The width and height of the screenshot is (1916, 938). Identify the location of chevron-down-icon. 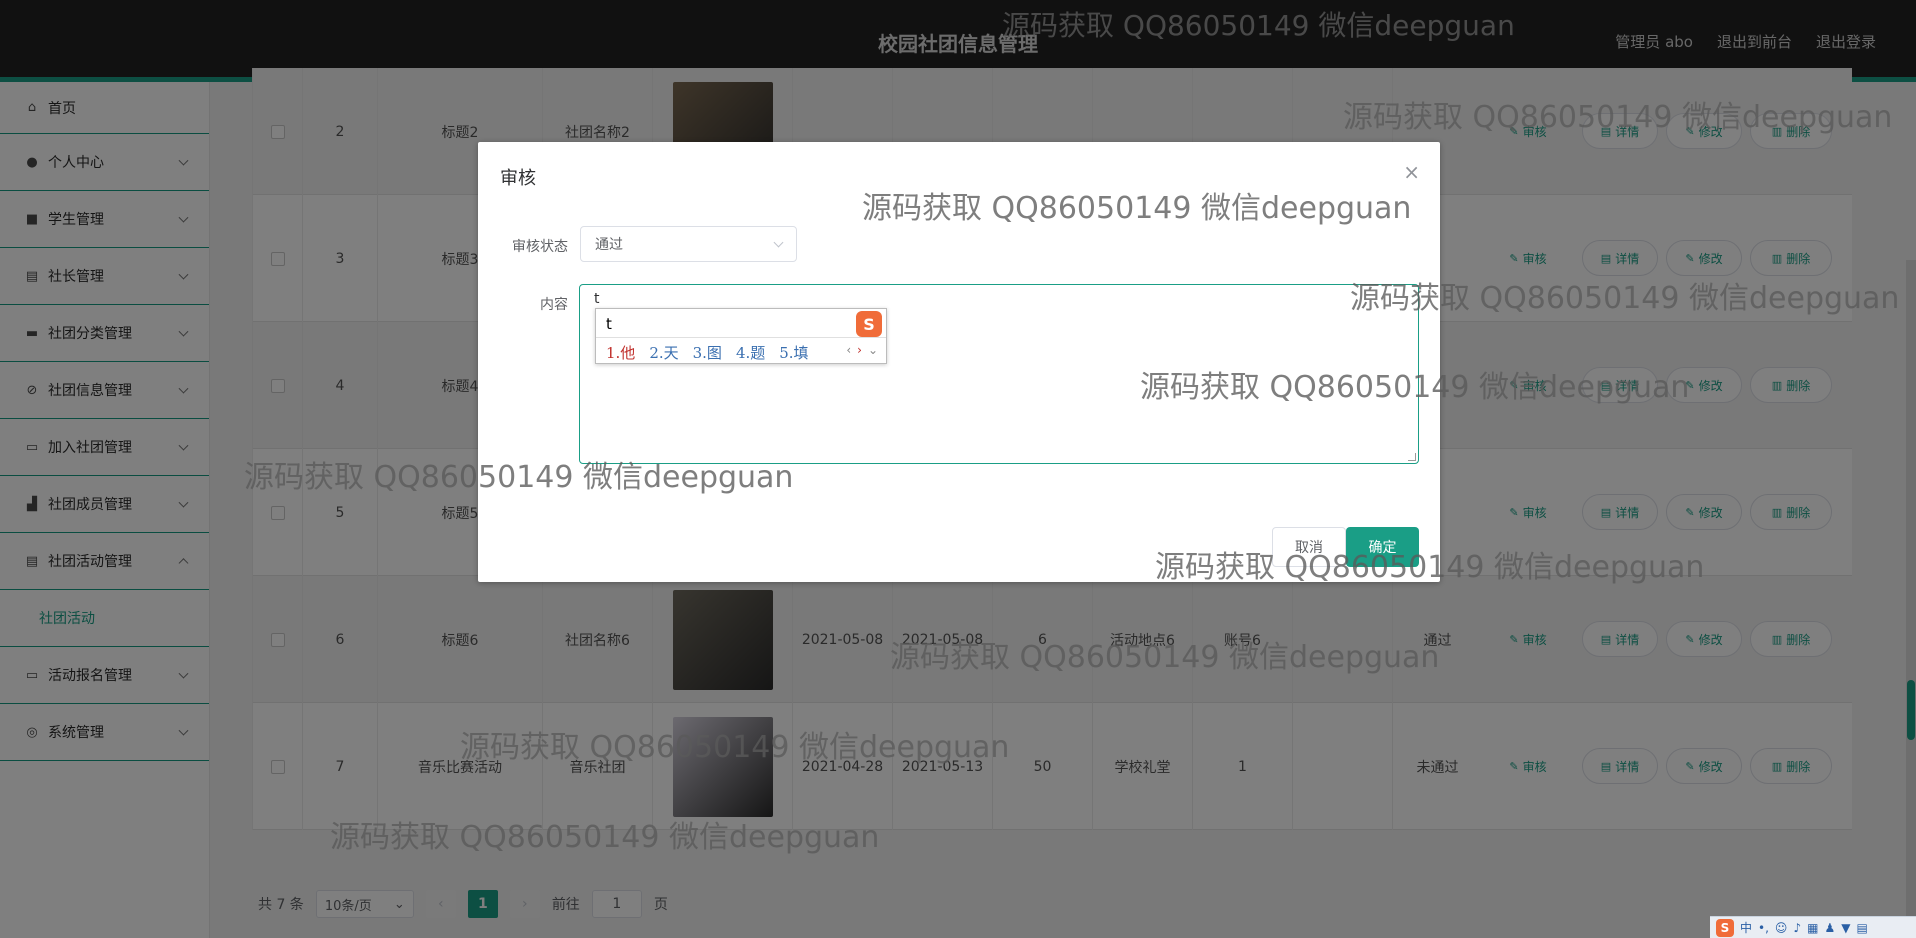
(778, 242).